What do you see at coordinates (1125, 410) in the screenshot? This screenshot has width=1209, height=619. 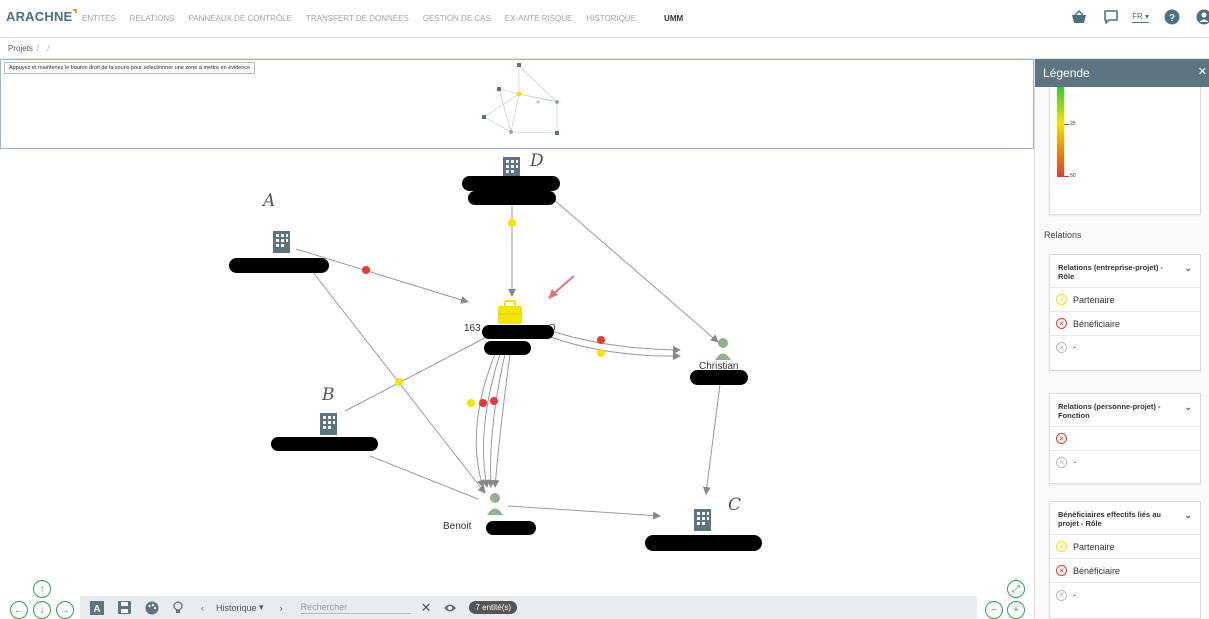 I see `card-title: Relations (personne-projet) - Fonction ⌄` at bounding box center [1125, 410].